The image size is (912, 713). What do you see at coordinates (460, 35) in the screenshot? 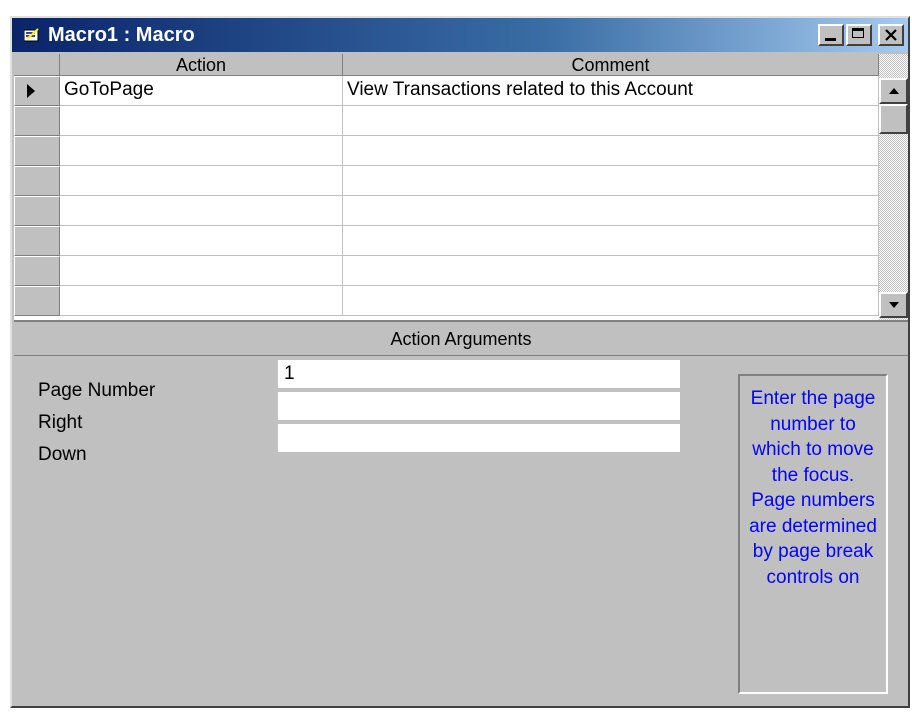
I see `title-bar: Macro1 : Macro` at bounding box center [460, 35].